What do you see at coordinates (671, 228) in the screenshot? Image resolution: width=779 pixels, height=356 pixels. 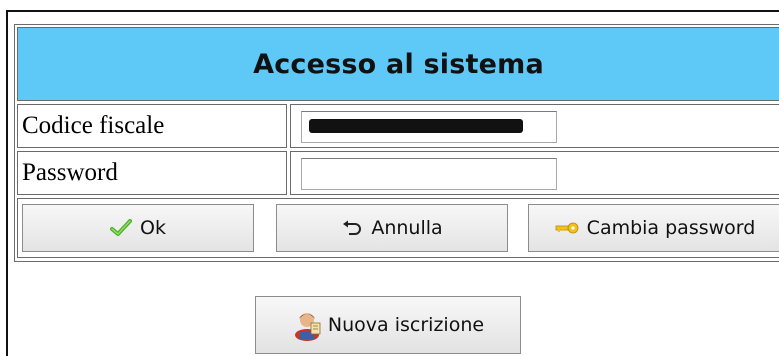 I see `cambia-password-button-label: Cambia password` at bounding box center [671, 228].